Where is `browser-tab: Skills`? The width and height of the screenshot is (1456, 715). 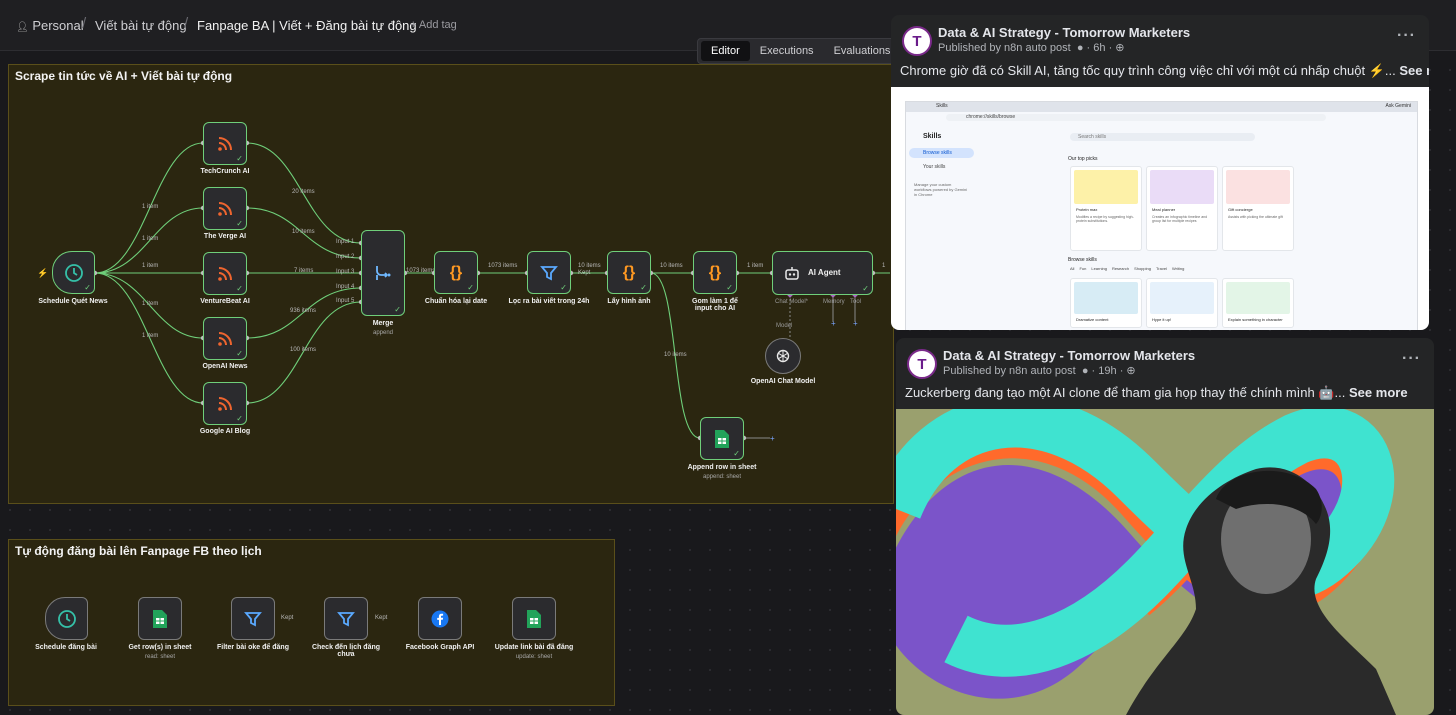
browser-tab: Skills is located at coordinates (942, 106).